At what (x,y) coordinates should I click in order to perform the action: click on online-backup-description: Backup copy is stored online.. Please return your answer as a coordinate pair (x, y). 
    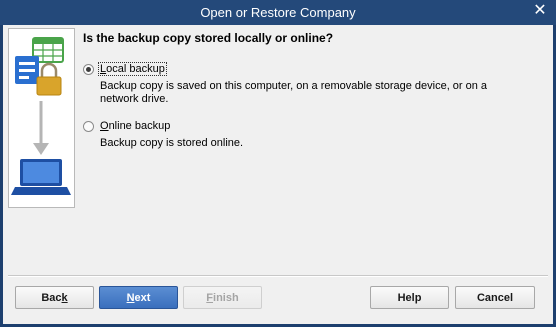
    Looking at the image, I should click on (171, 143).